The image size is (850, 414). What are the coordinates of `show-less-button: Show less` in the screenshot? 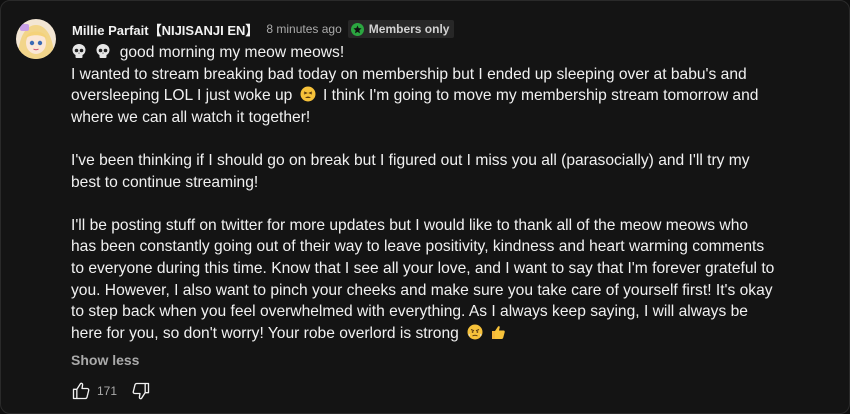 It's located at (105, 360).